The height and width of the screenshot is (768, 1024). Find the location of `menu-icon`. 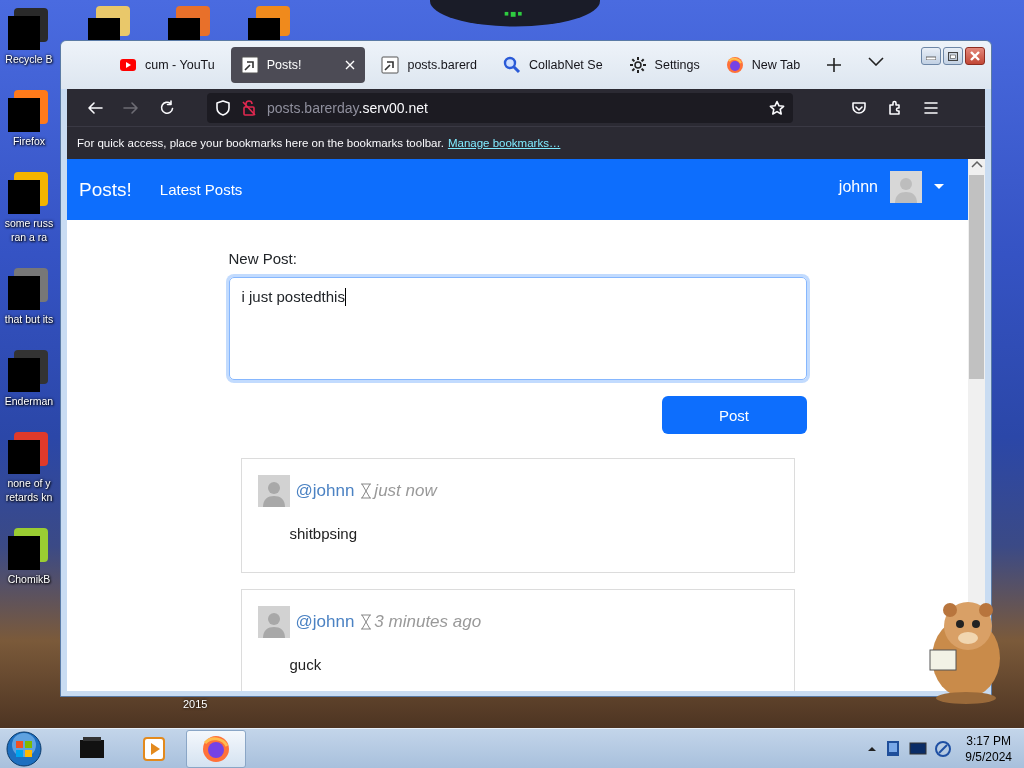

menu-icon is located at coordinates (931, 107).